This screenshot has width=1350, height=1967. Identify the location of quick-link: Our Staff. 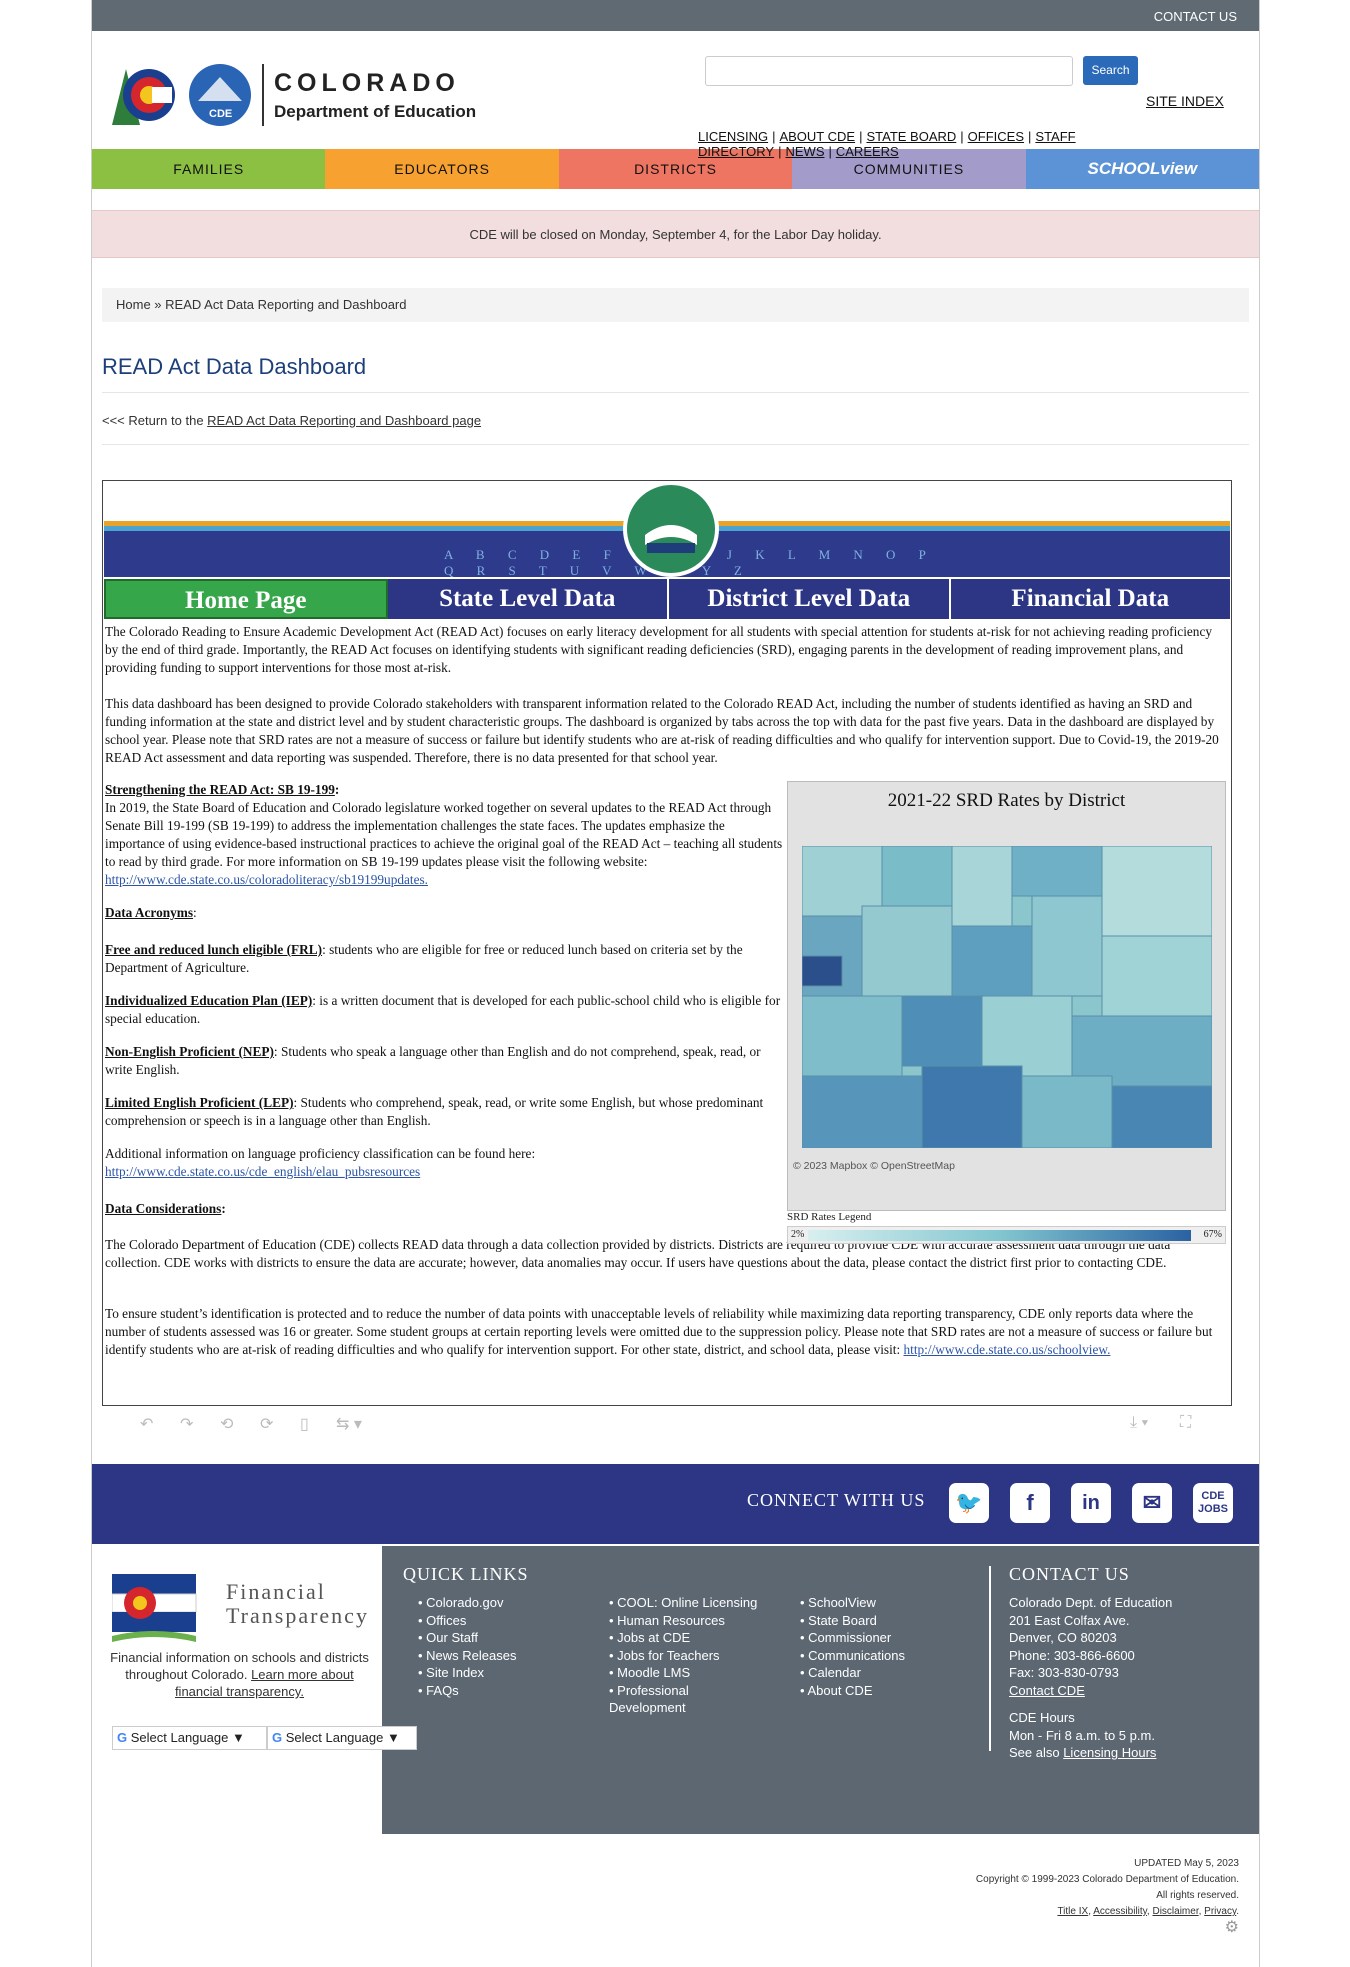
(467, 1638).